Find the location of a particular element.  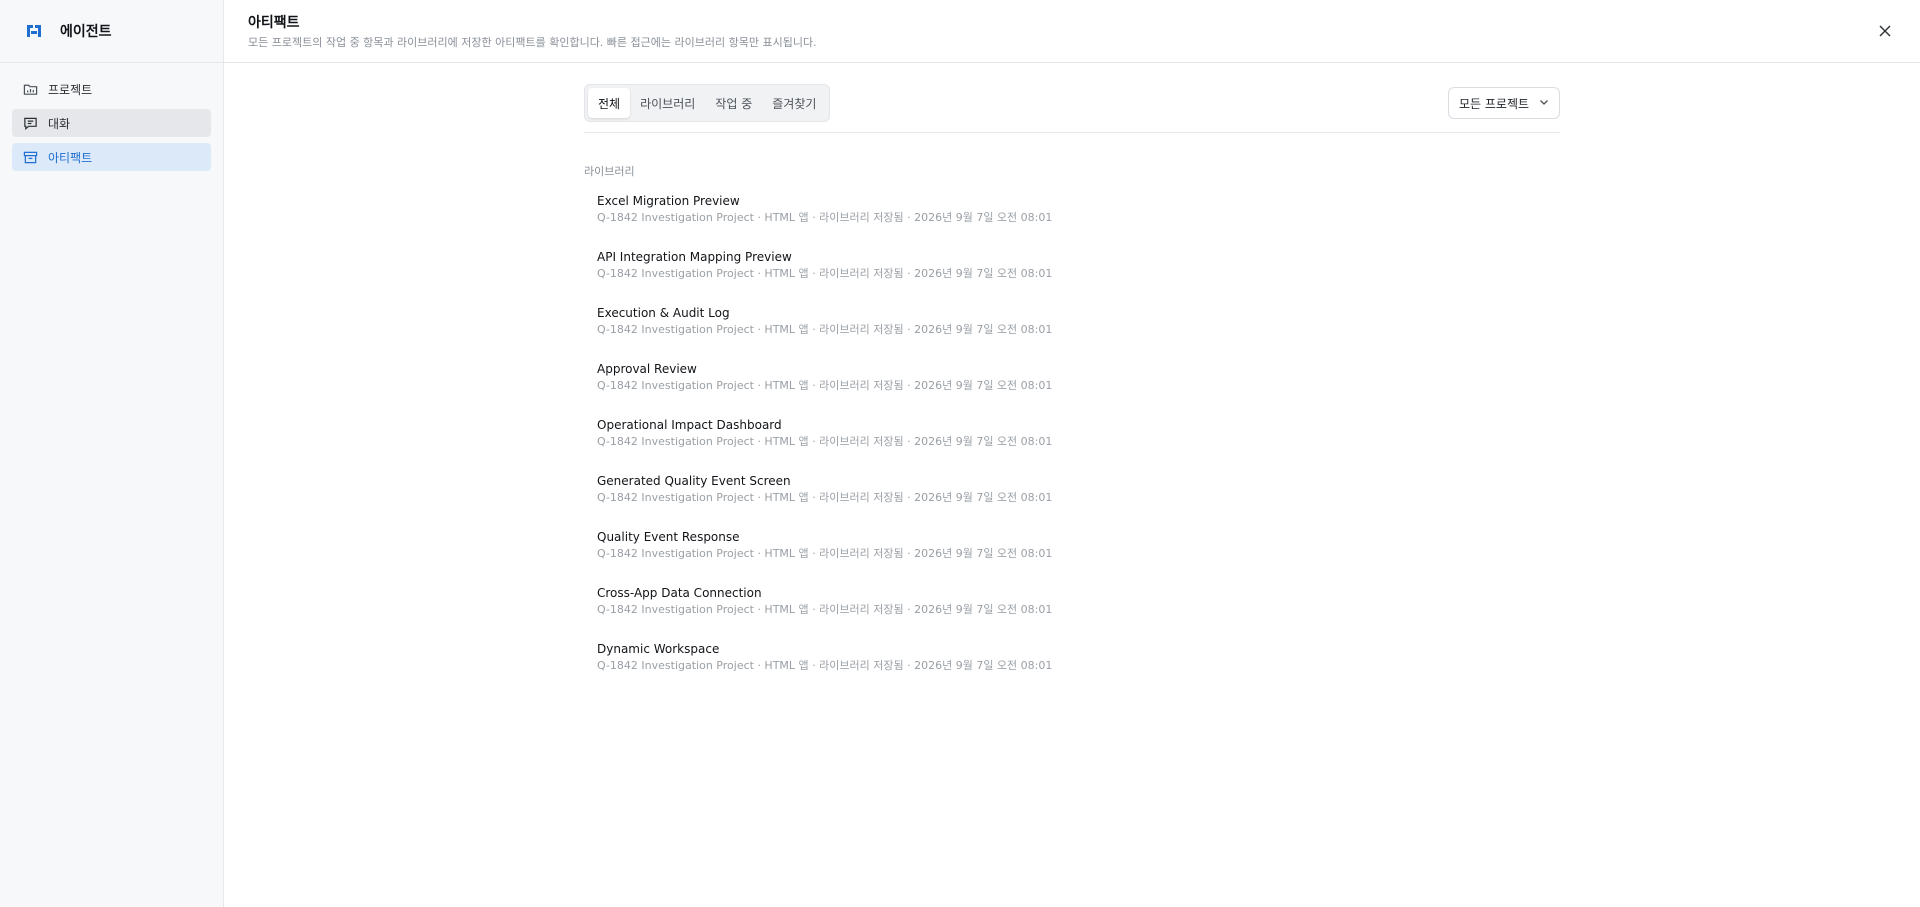

archive-icon is located at coordinates (30, 157).